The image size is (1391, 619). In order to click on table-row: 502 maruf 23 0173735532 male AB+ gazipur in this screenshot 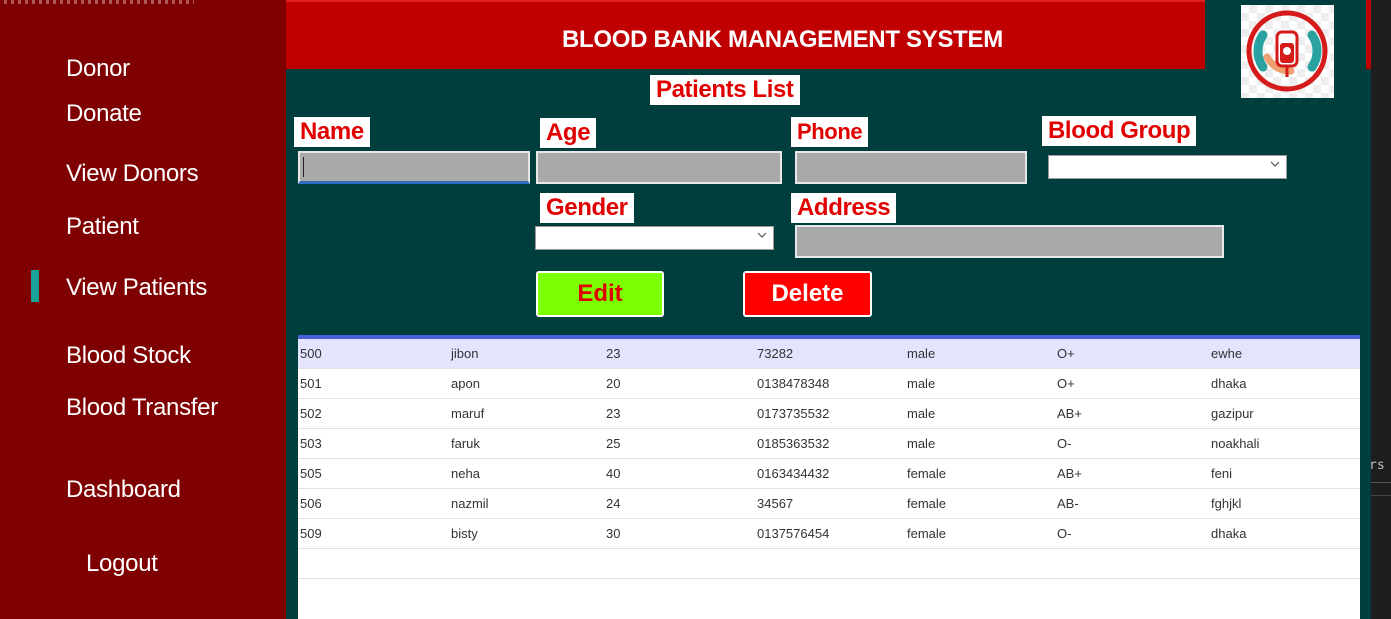, I will do `click(829, 414)`.